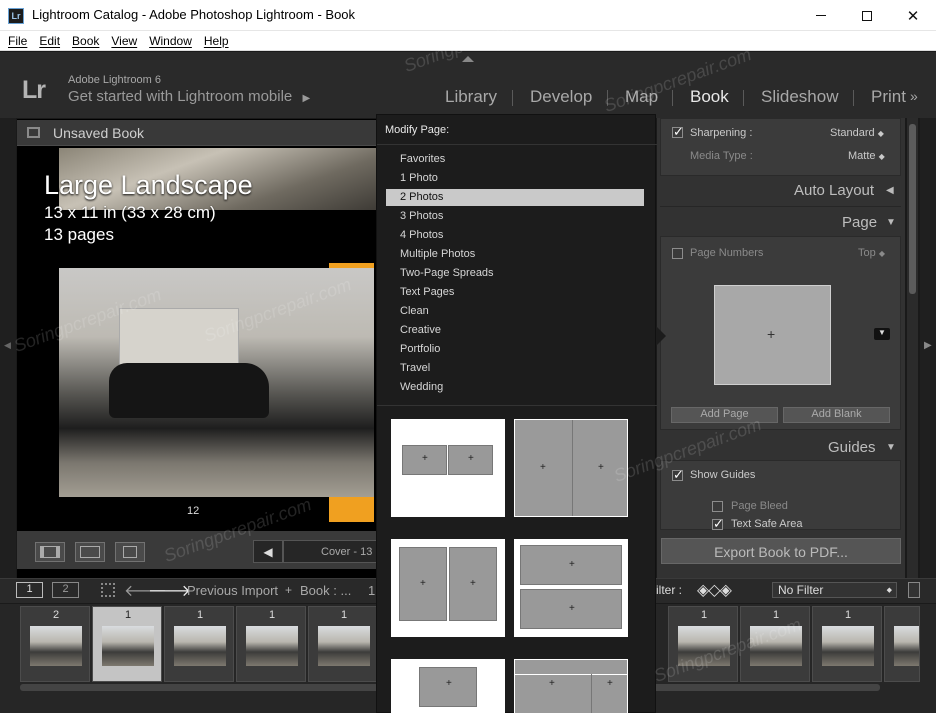 This screenshot has height=713, width=936. Describe the element at coordinates (890, 190) in the screenshot. I see `collapse-left-icon: ◀` at that location.